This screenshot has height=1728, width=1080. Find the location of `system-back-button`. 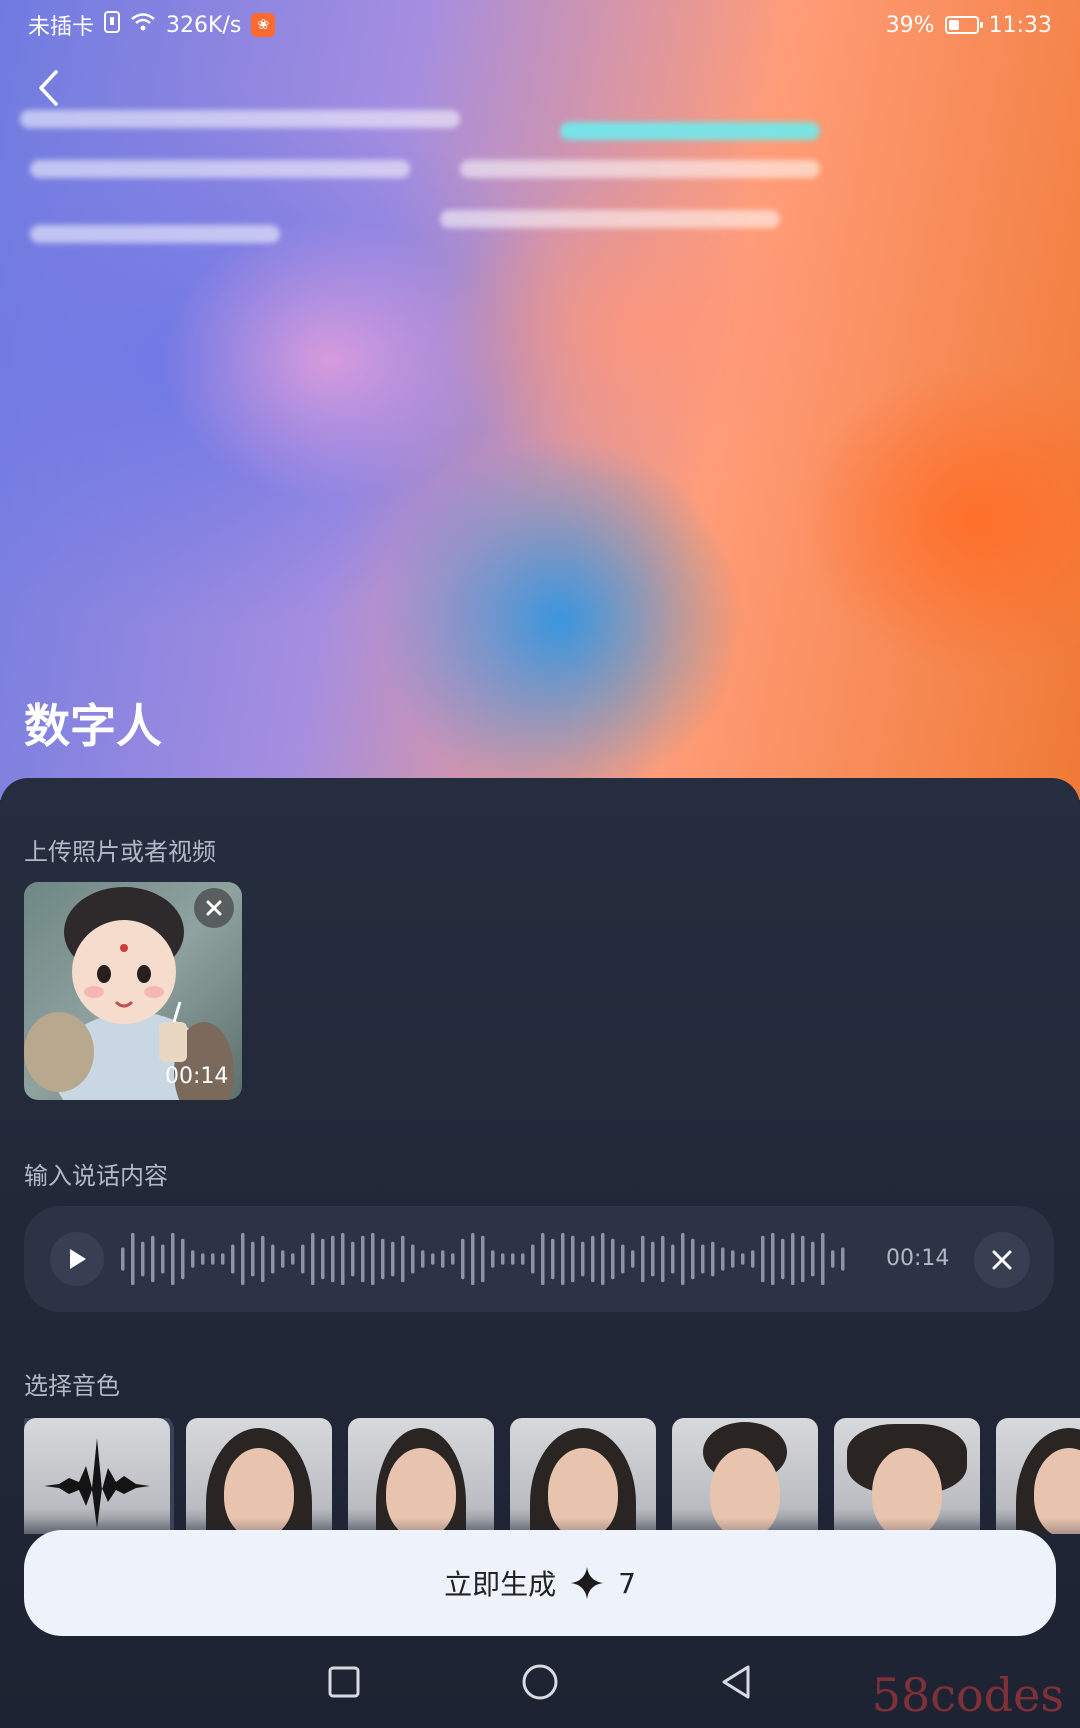

system-back-button is located at coordinates (736, 1684).